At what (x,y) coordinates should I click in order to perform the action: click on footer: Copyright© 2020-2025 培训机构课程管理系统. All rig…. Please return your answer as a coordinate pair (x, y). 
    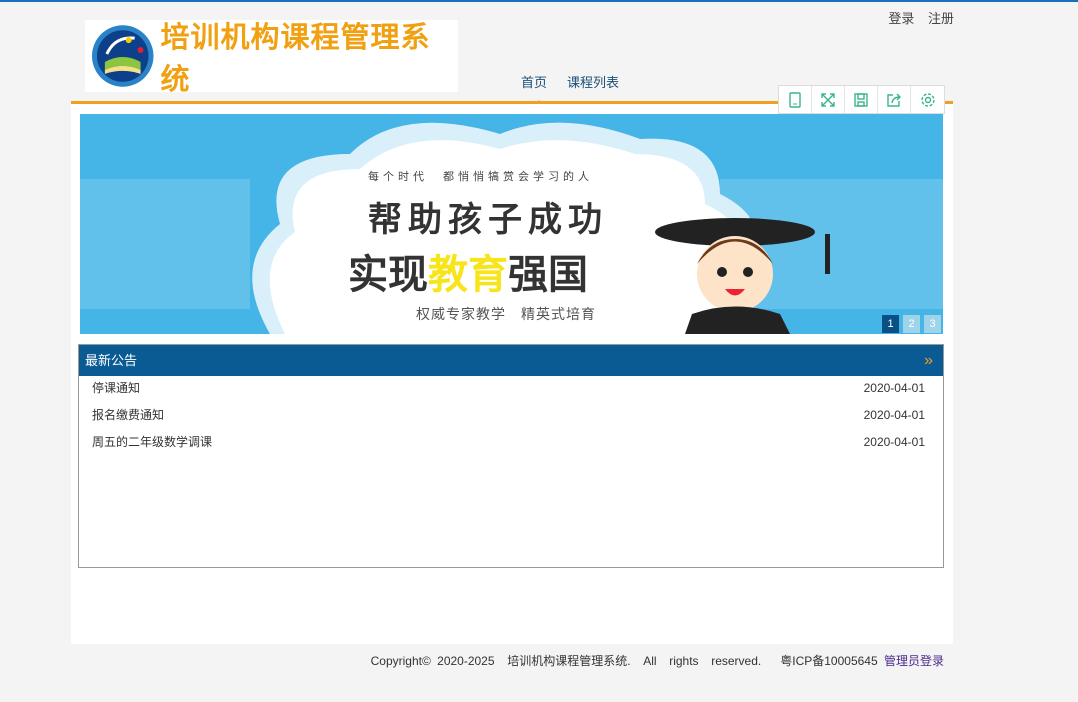
    Looking at the image, I should click on (657, 660).